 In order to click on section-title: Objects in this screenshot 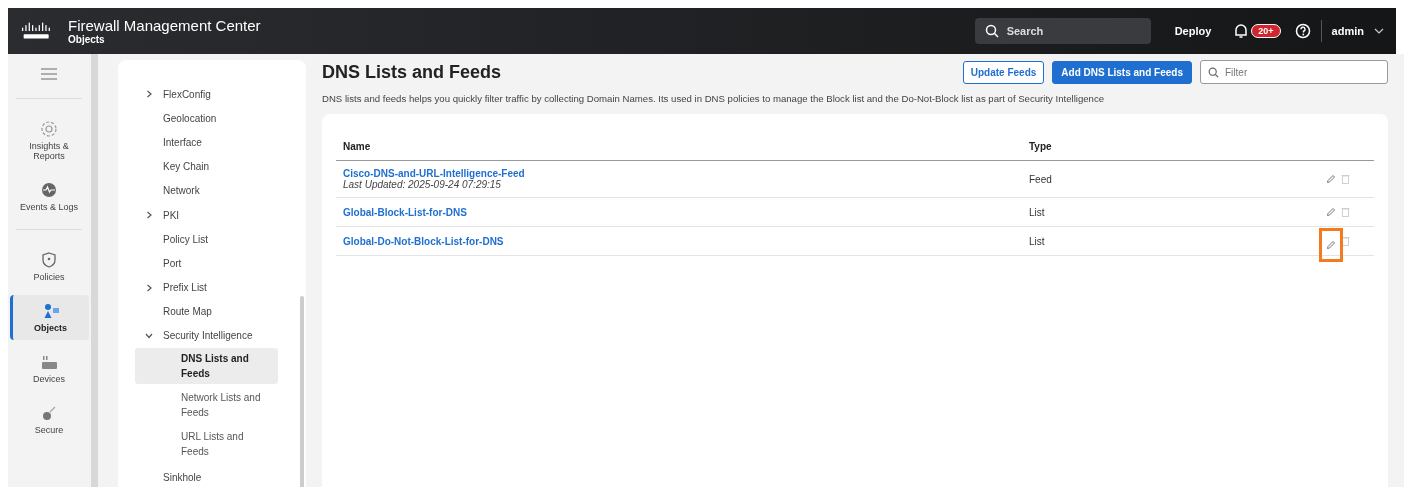, I will do `click(87, 39)`.